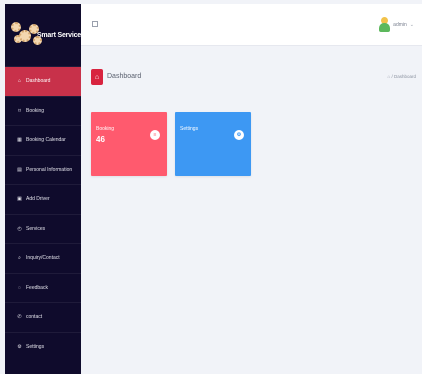 Image resolution: width=422 pixels, height=374 pixels. What do you see at coordinates (400, 25) in the screenshot?
I see `user-name: admin` at bounding box center [400, 25].